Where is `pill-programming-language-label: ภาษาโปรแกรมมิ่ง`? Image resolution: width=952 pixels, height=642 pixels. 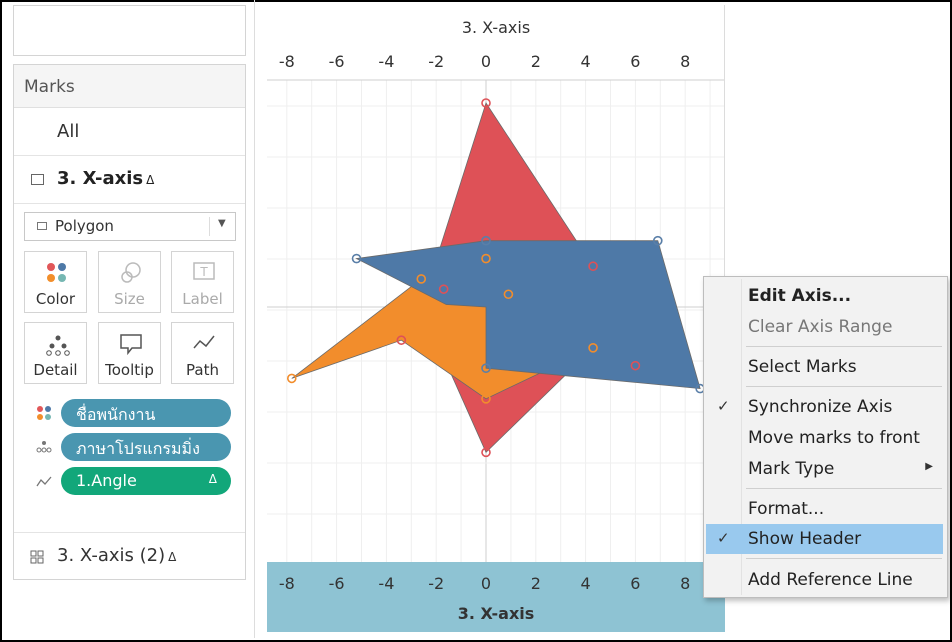 pill-programming-language-label: ภาษาโปรแกรมมิ่ง is located at coordinates (138, 448).